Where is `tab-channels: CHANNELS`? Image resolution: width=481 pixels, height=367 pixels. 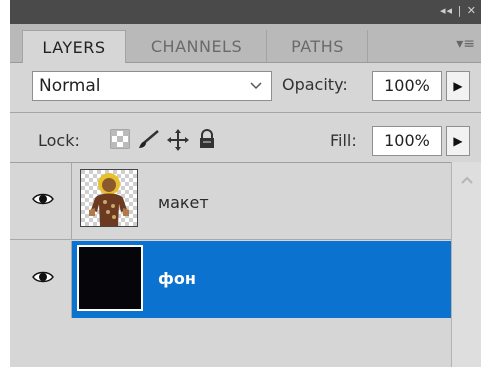
tab-channels: CHANNELS is located at coordinates (197, 46).